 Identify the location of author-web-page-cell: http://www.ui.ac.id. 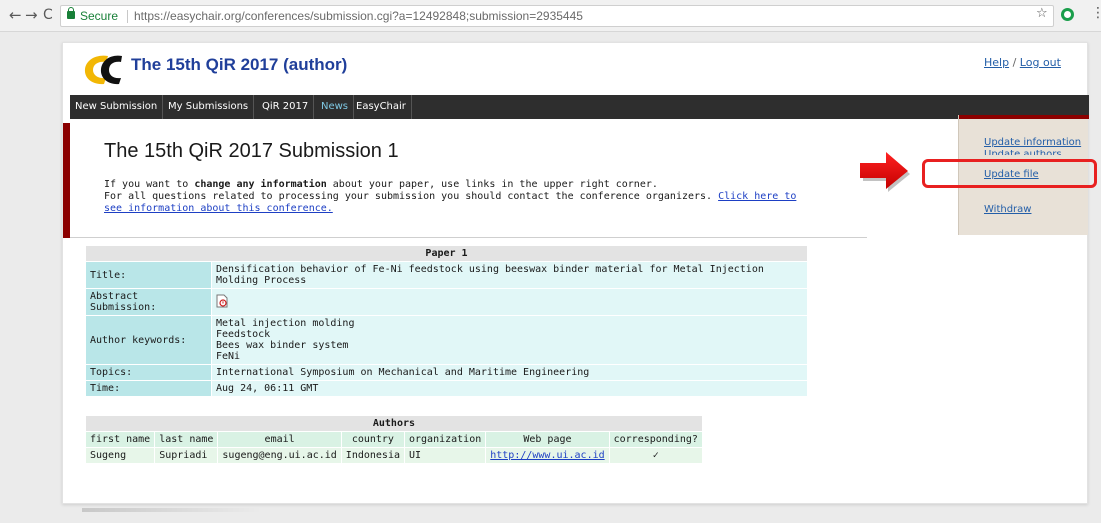
(547, 455).